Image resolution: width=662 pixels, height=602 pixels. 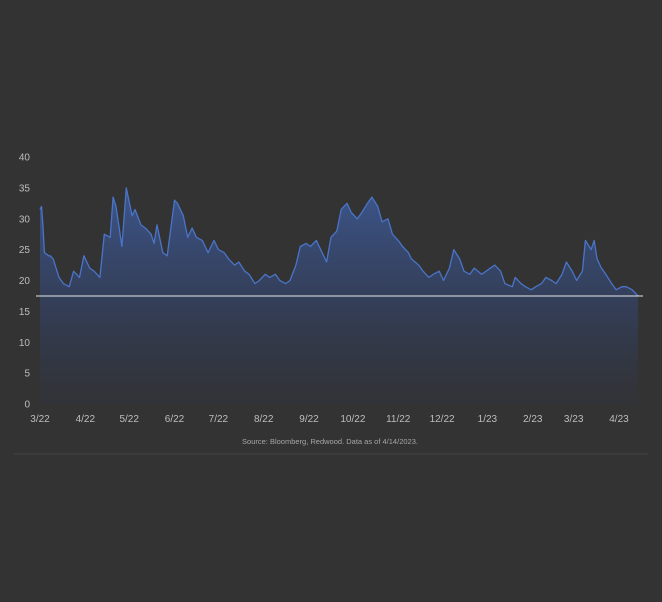 I want to click on y-tick-label: 25, so click(x=25, y=250).